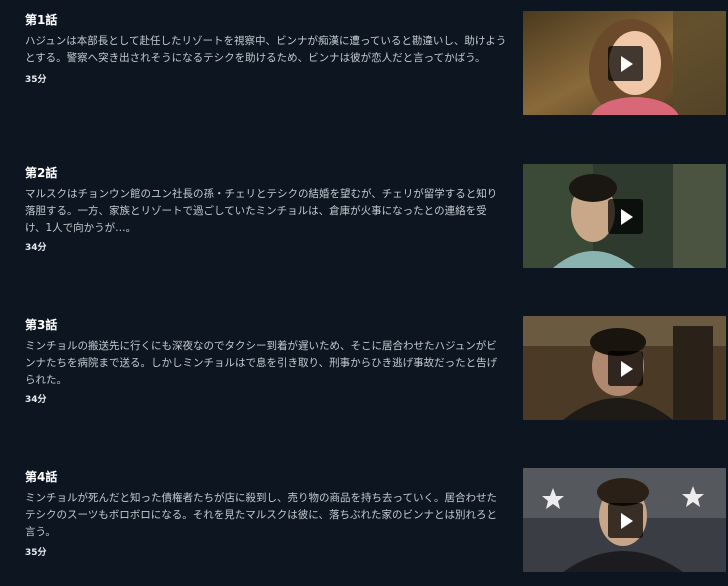 The height and width of the screenshot is (586, 728). Describe the element at coordinates (41, 20) in the screenshot. I see `episode-title: 第1話` at that location.